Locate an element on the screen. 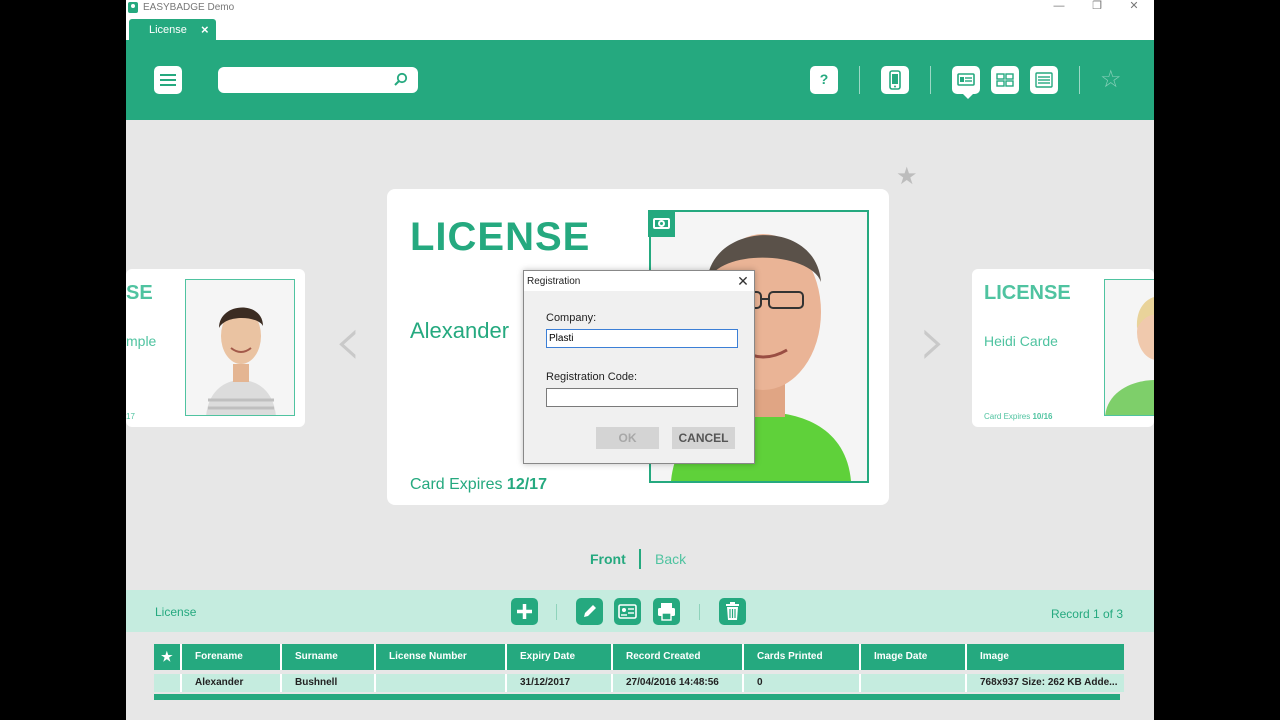  dialog-title-bar: Registration ✕ is located at coordinates (639, 281).